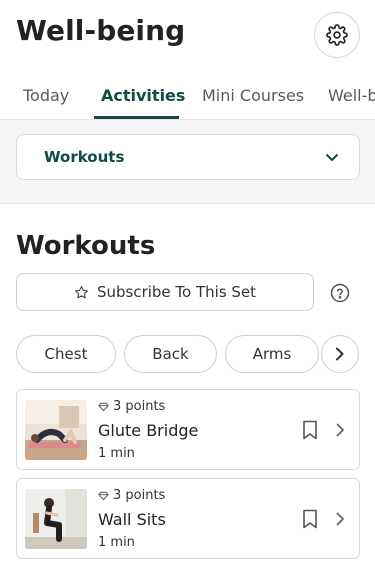 This screenshot has height=566, width=375. Describe the element at coordinates (188, 518) in the screenshot. I see `activity-card-wall-sits: 3 points Wall Sits 1 min` at that location.